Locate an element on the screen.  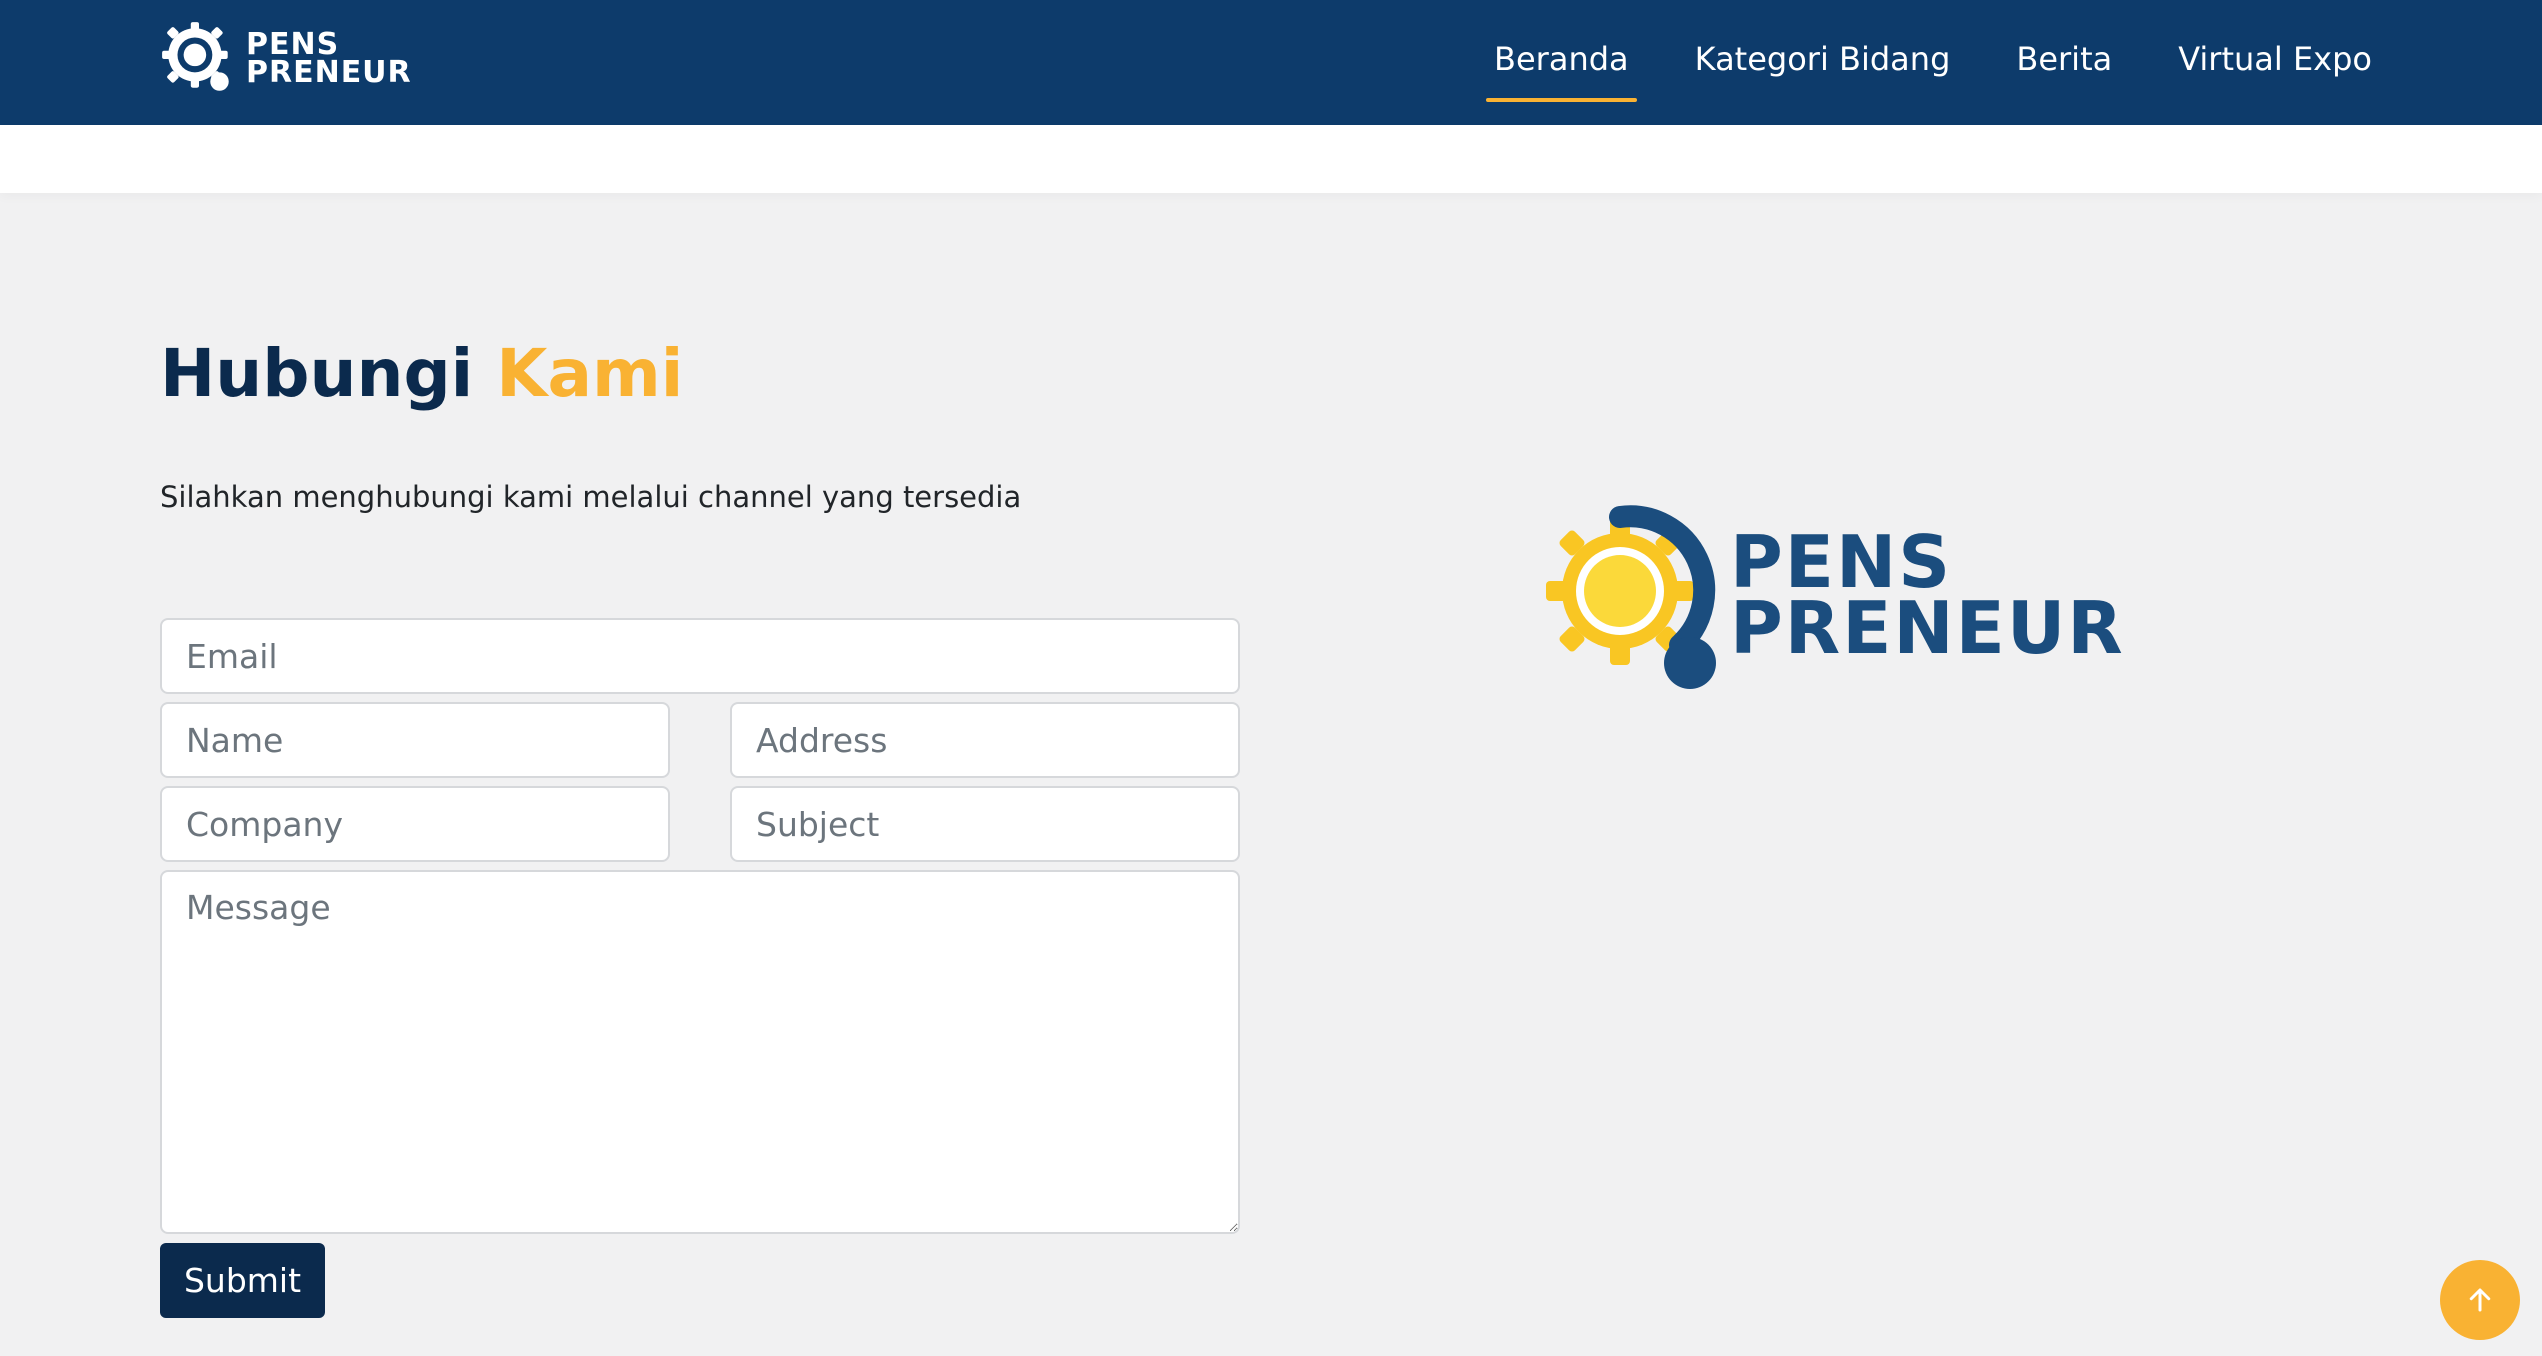
nav-item-virtual-expo: Virtual Expo is located at coordinates (2275, 59).